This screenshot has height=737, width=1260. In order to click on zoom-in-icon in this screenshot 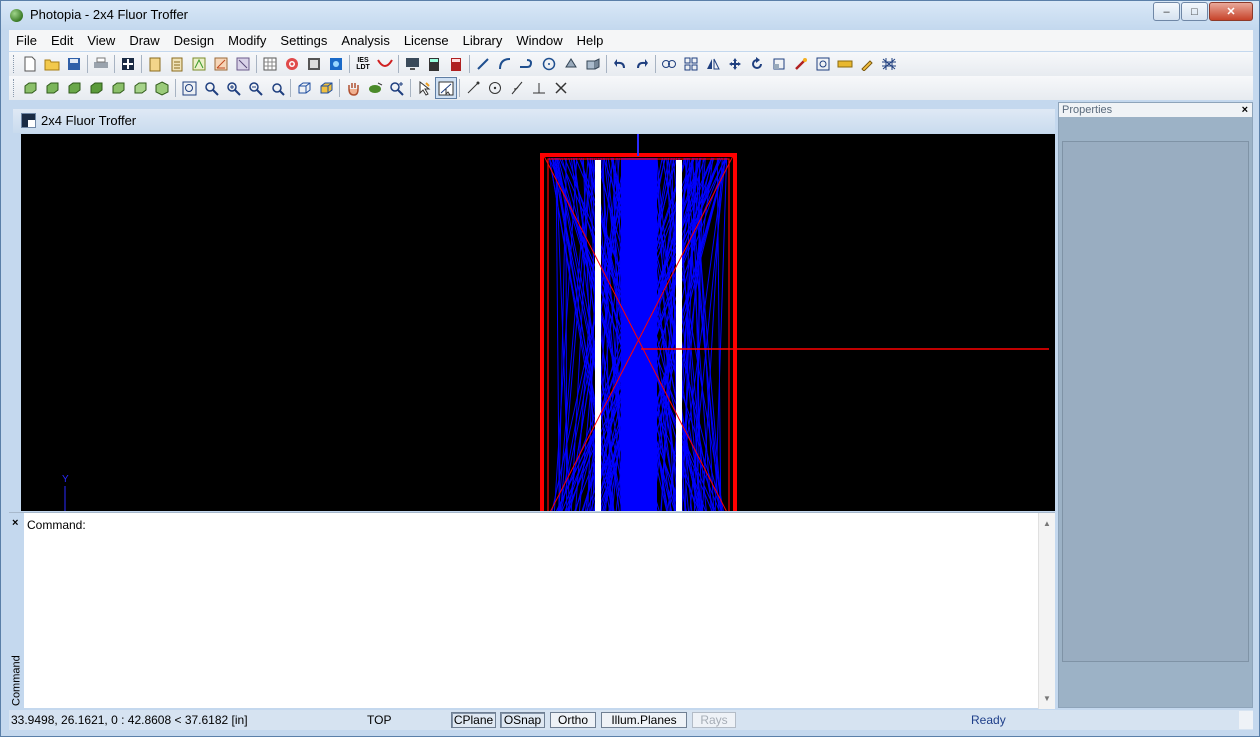, I will do `click(233, 88)`.